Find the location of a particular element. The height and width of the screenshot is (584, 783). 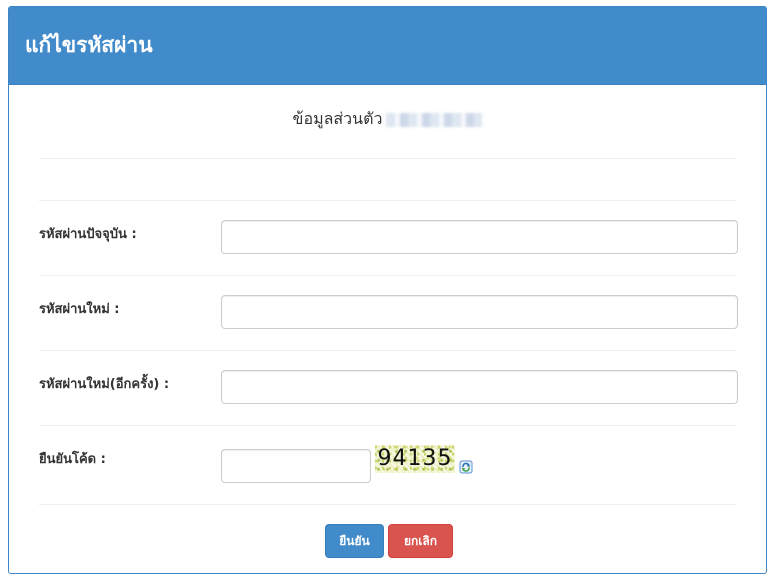

redacted-username is located at coordinates (434, 119).